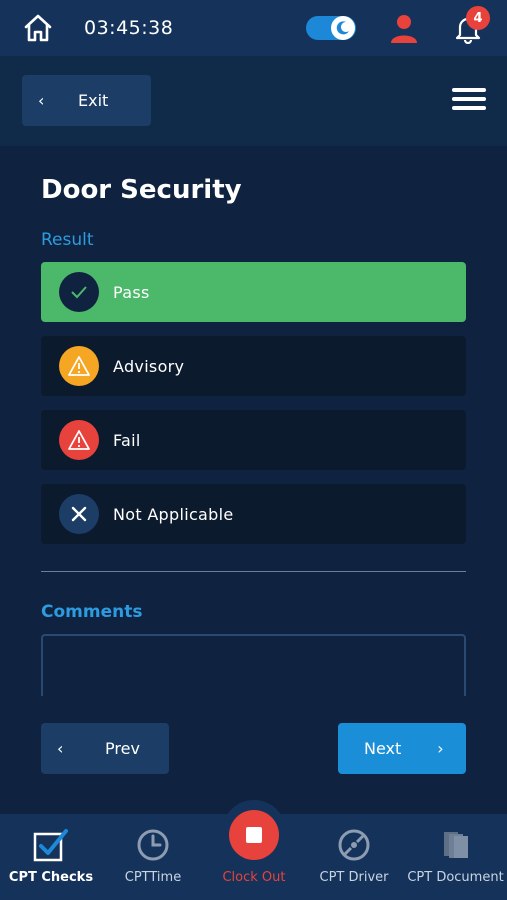 The image size is (507, 900). I want to click on check-icon, so click(79, 292).